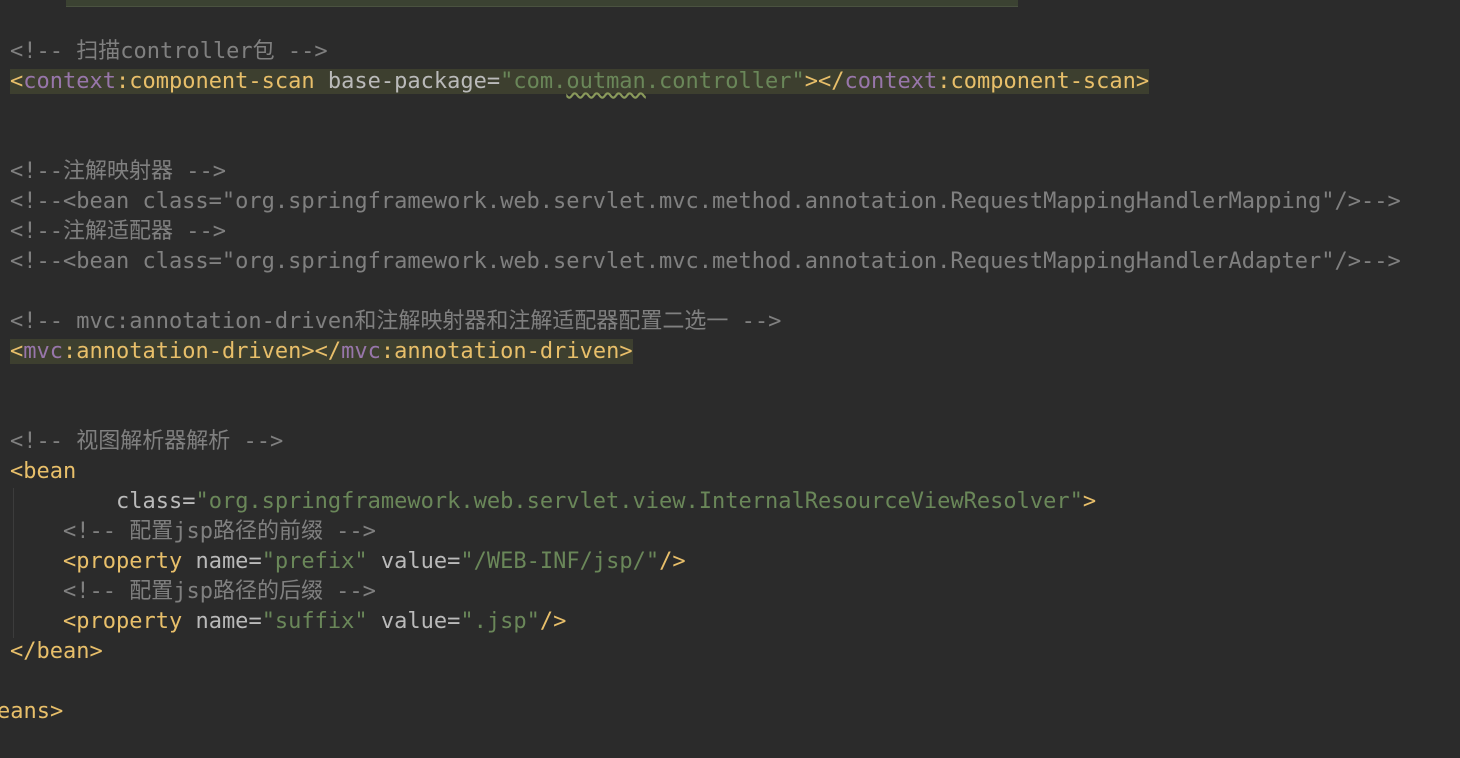 The height and width of the screenshot is (758, 1460). I want to click on attribute-value: "com., so click(533, 81).